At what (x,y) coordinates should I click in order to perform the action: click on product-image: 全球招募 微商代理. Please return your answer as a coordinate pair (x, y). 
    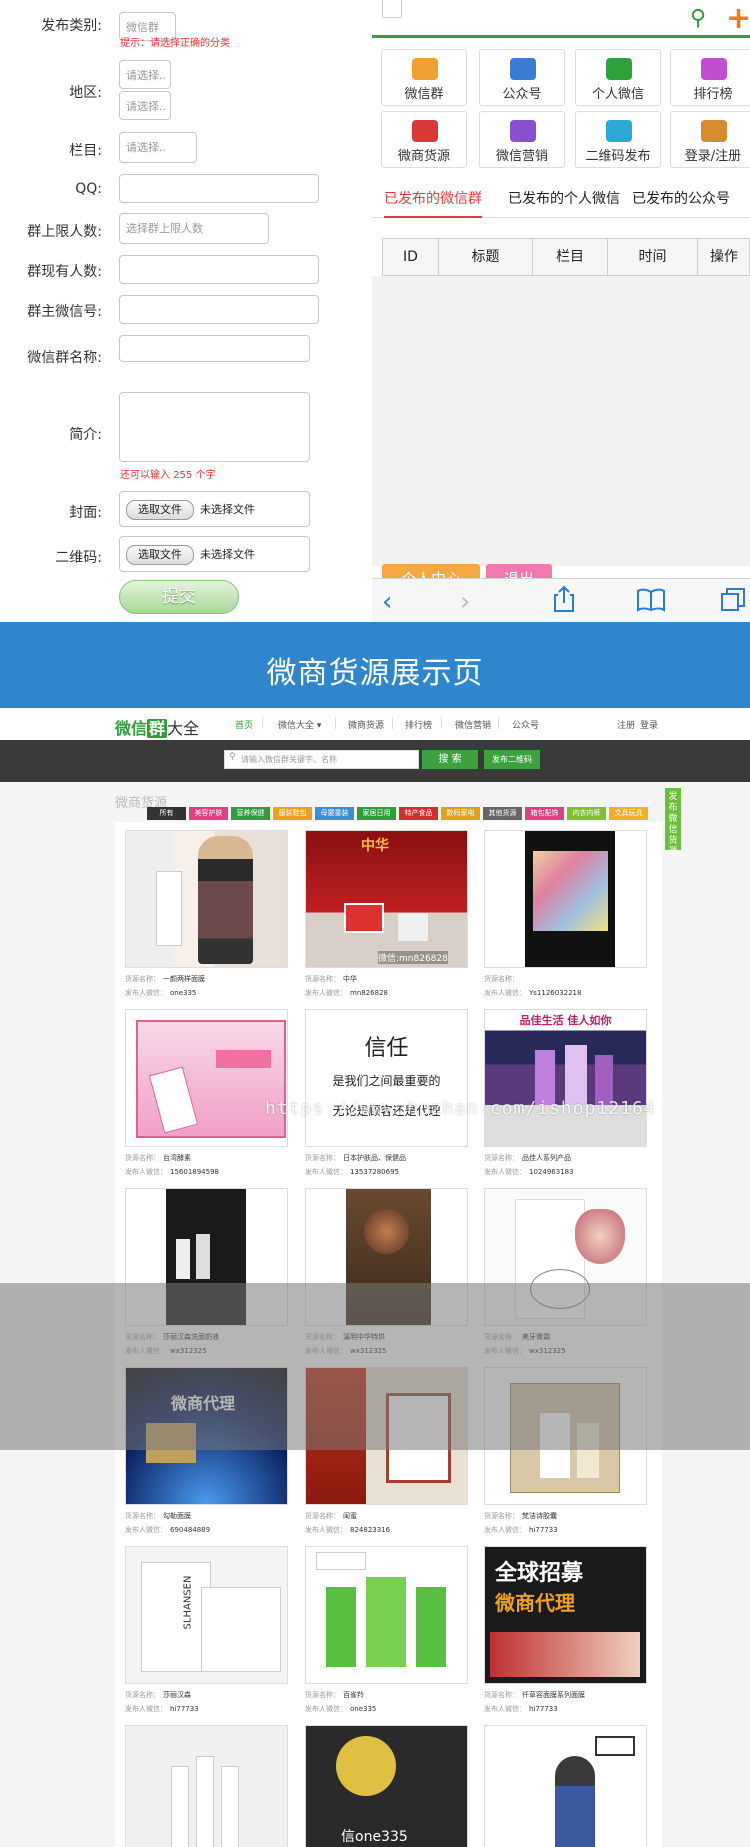
    Looking at the image, I should click on (565, 1615).